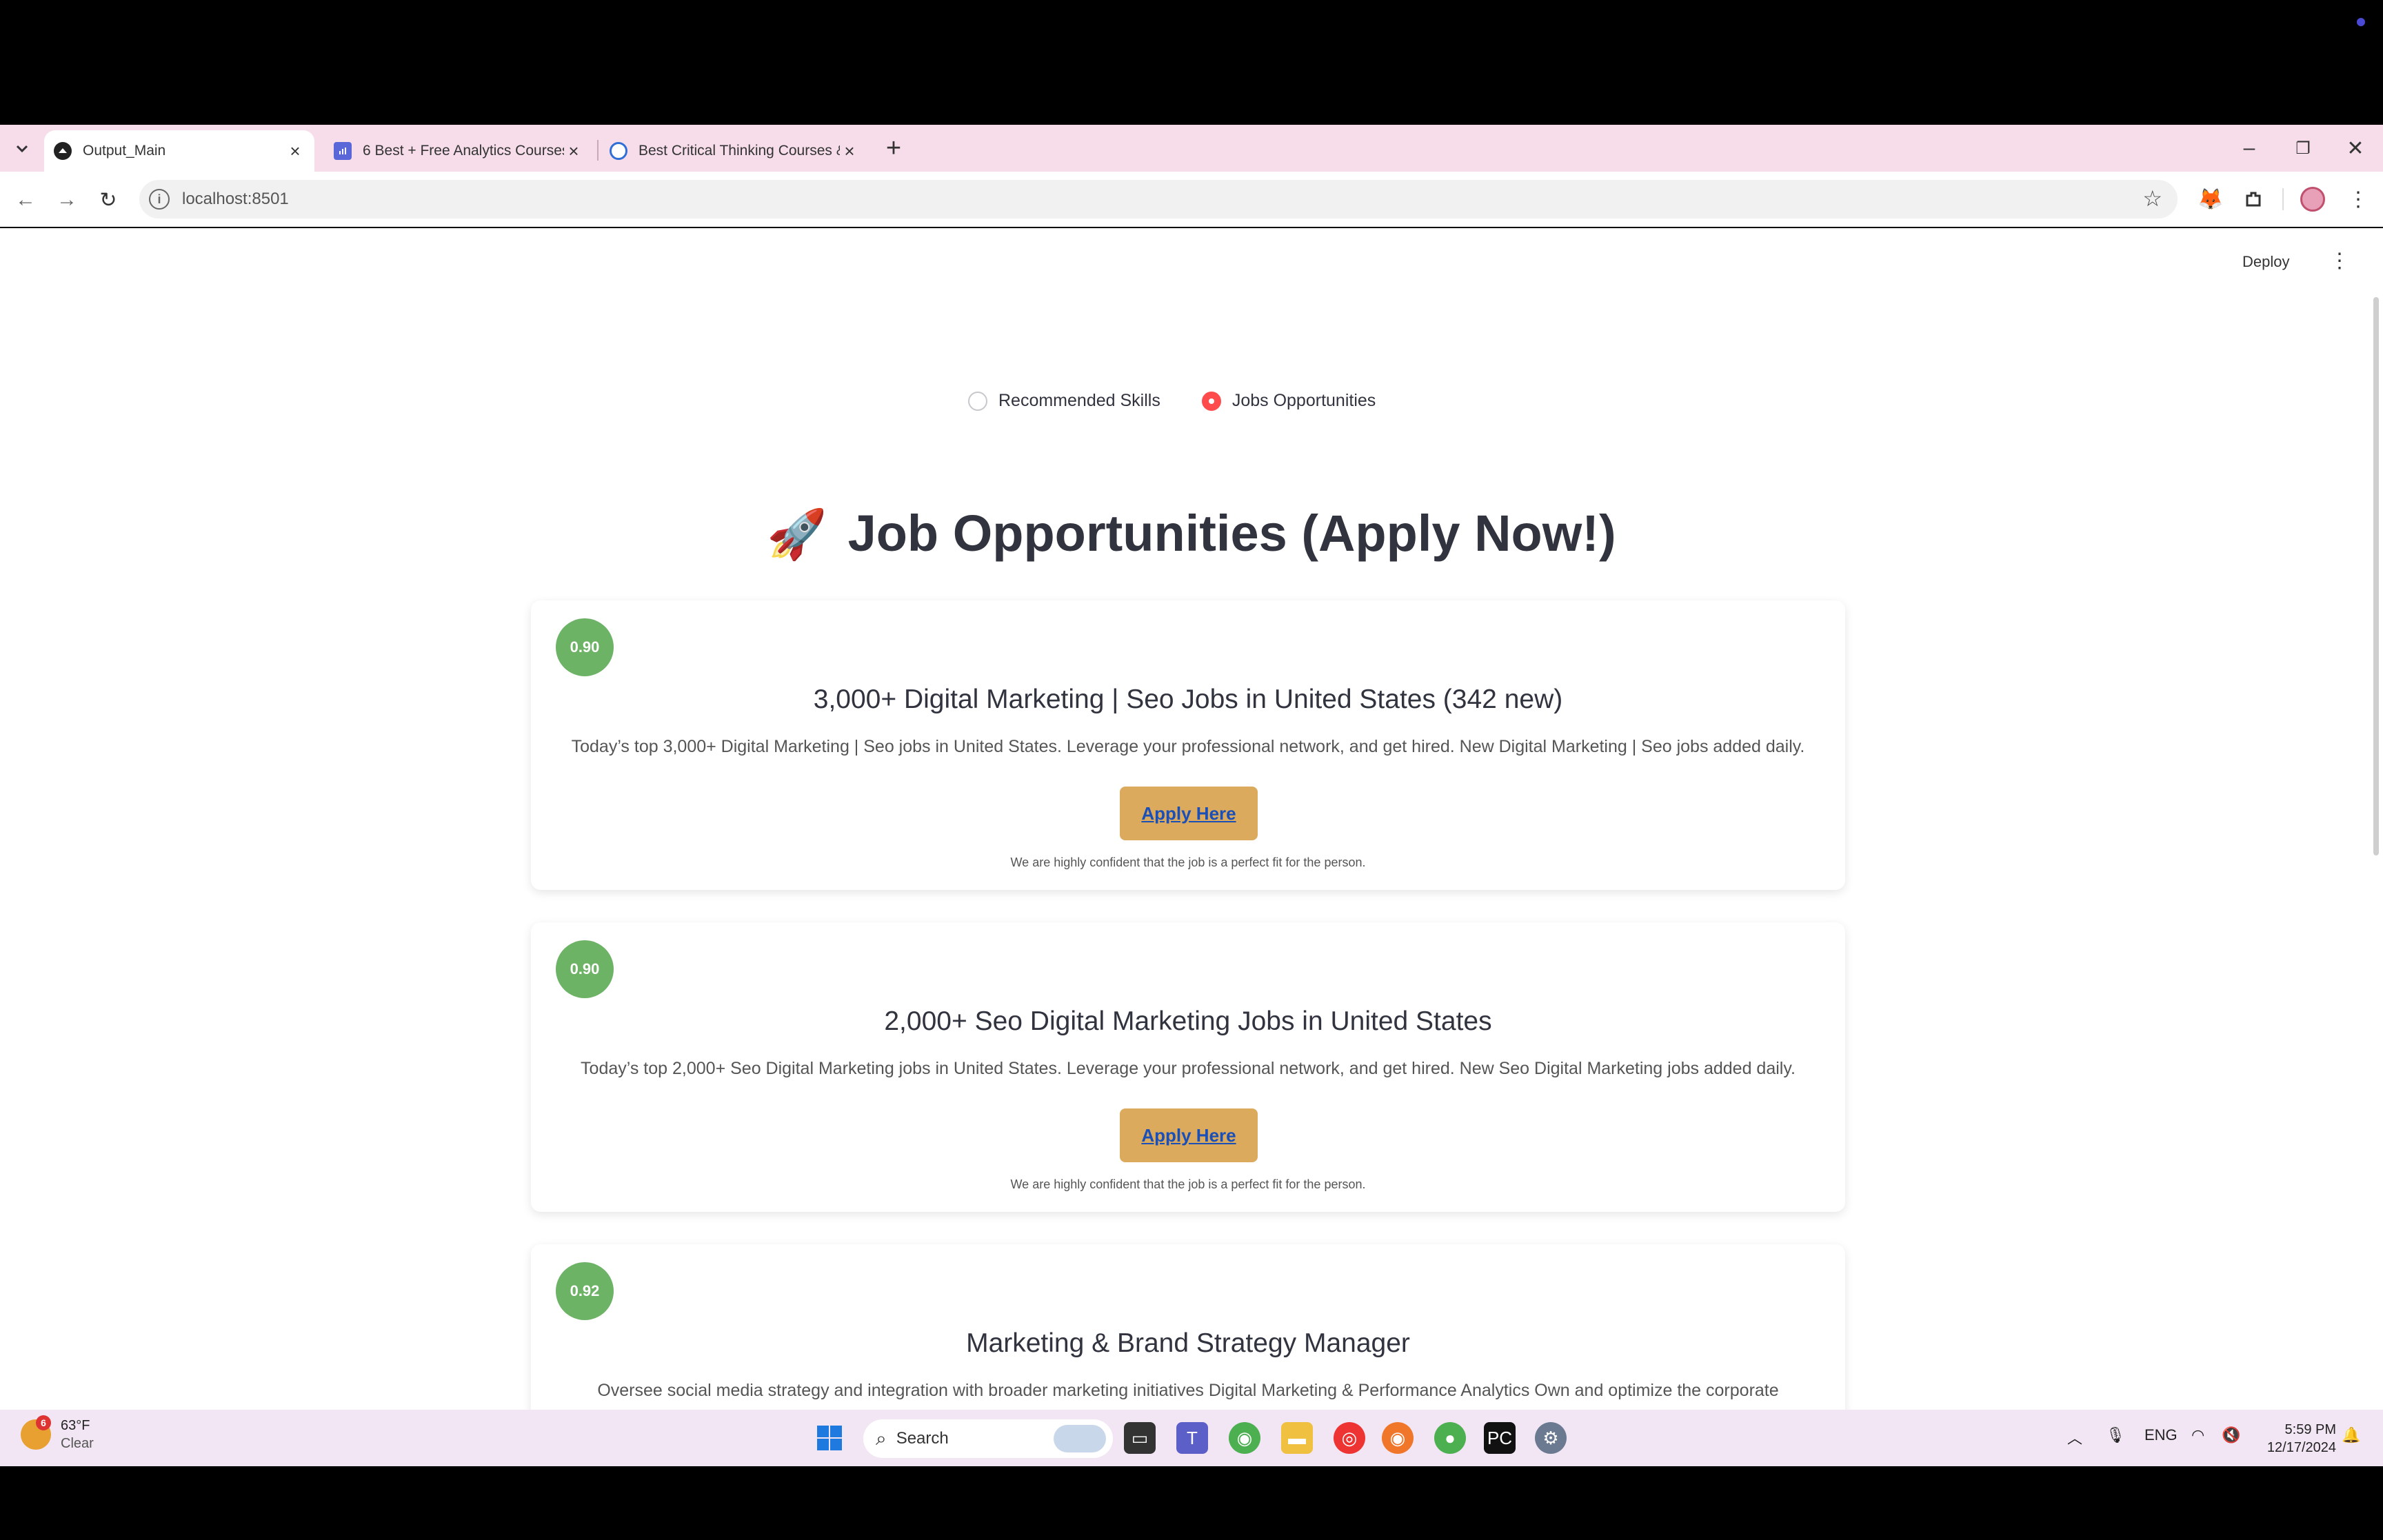 This screenshot has height=1540, width=2383. I want to click on notification-bell-icon: 🔔, so click(2351, 1435).